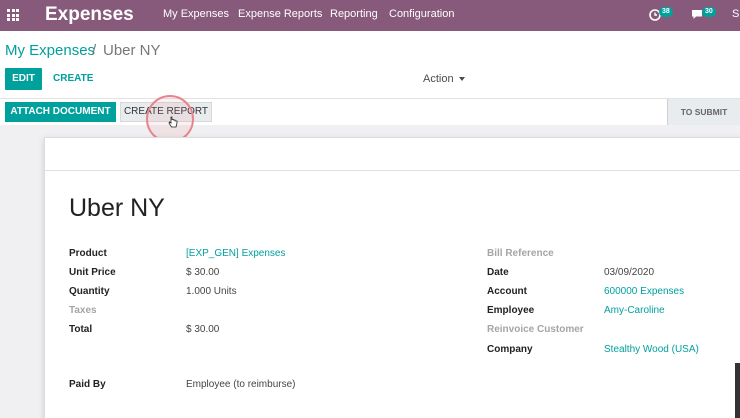 The height and width of the screenshot is (418, 740). Describe the element at coordinates (13, 15) in the screenshot. I see `apps-menu-icon` at that location.